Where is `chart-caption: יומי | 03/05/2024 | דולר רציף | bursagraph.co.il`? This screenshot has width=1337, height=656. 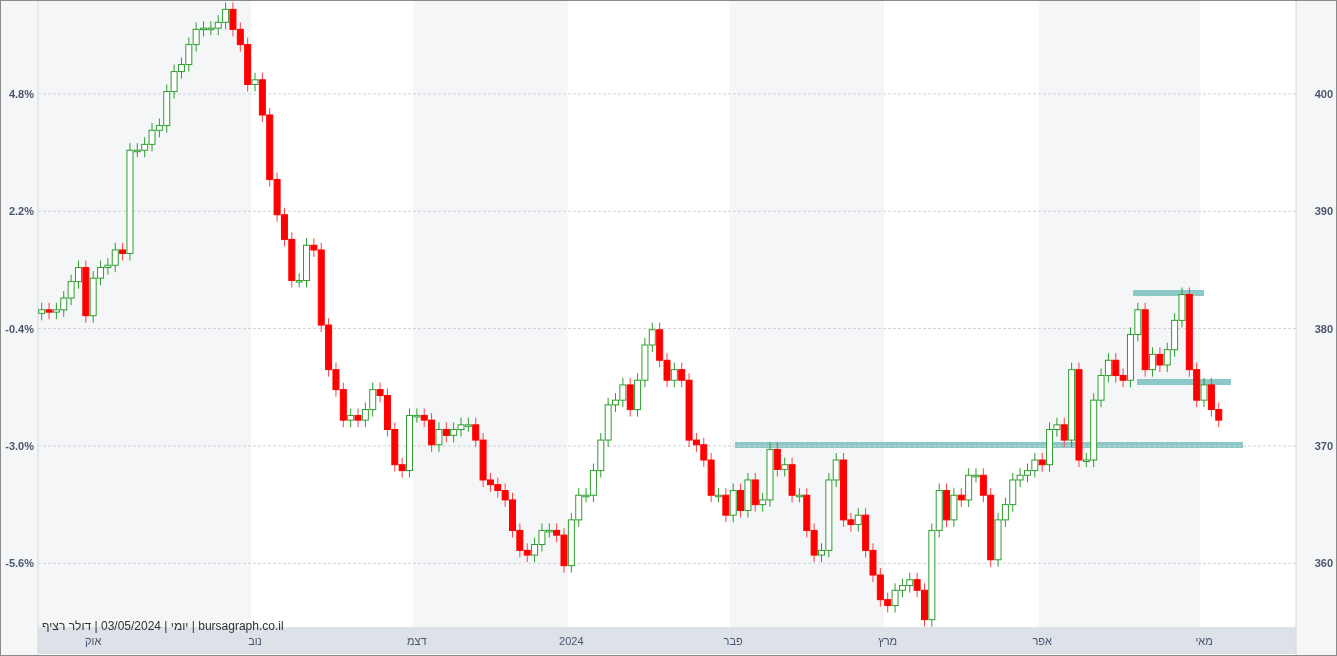
chart-caption: יומי | 03/05/2024 | דולר רציף | bursagraph.co.il is located at coordinates (163, 626).